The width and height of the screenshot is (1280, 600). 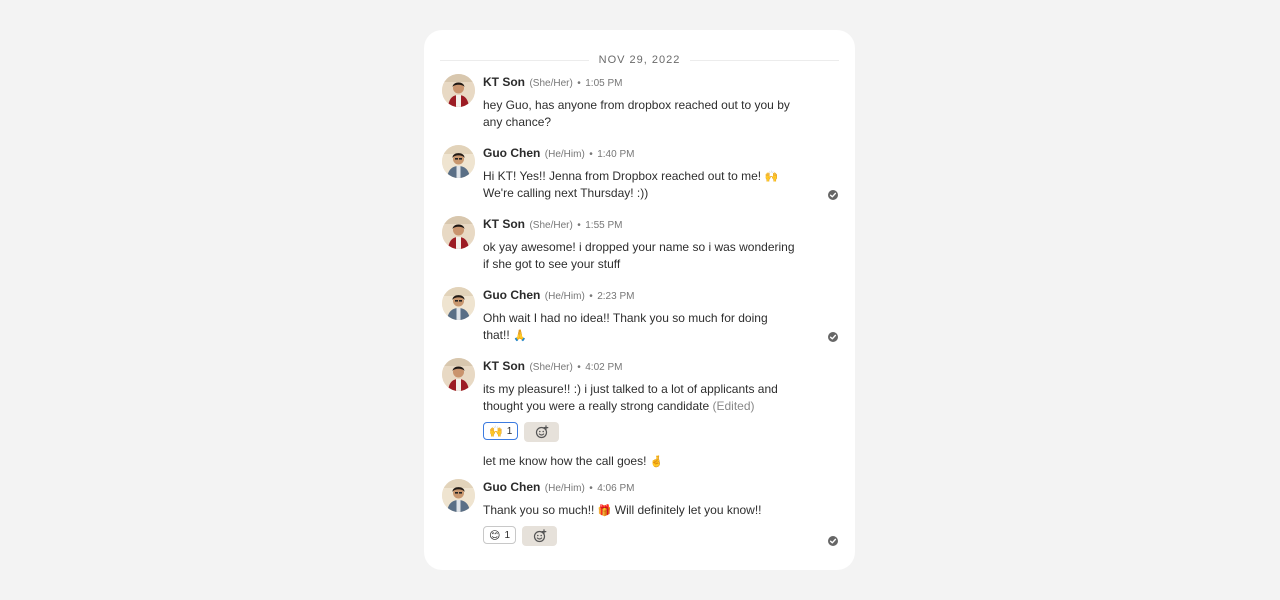 What do you see at coordinates (616, 154) in the screenshot?
I see `message-time: 1:40 PM` at bounding box center [616, 154].